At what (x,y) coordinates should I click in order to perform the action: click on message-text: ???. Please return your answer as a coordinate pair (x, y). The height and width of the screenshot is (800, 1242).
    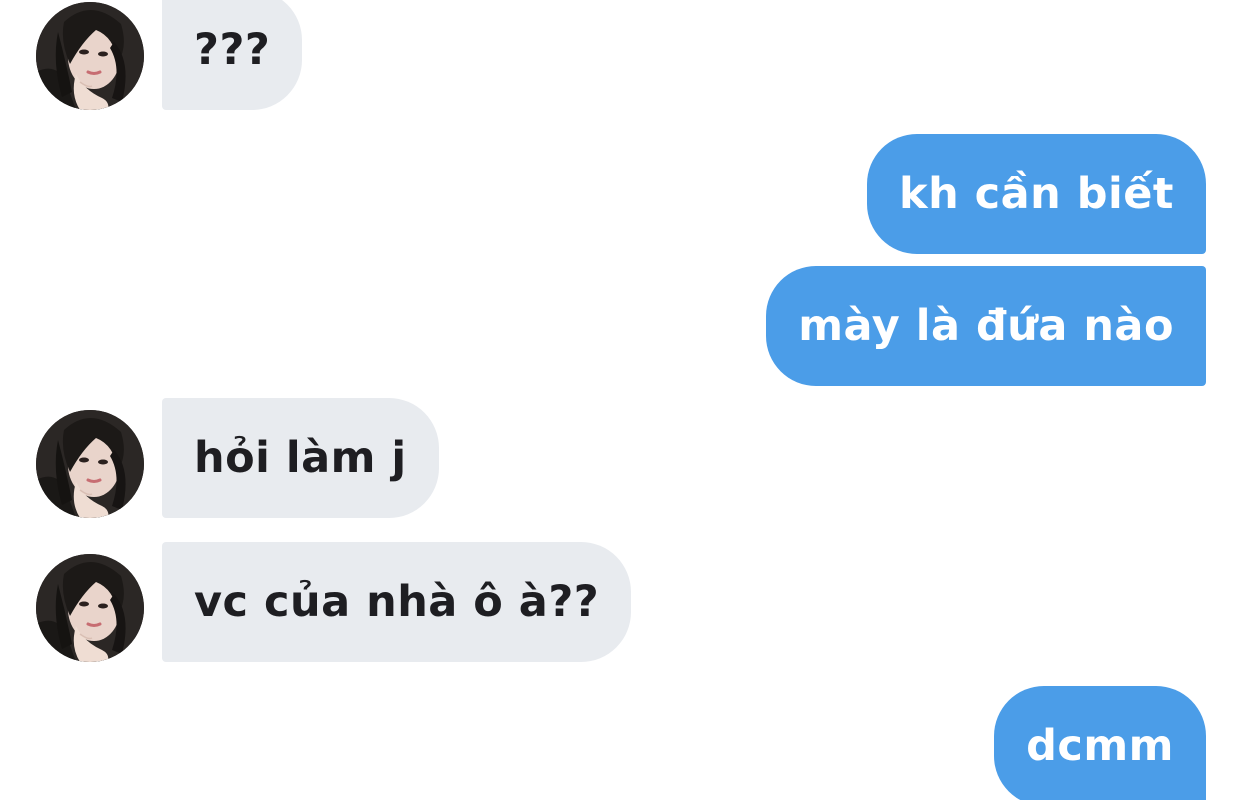
    Looking at the image, I should click on (232, 50).